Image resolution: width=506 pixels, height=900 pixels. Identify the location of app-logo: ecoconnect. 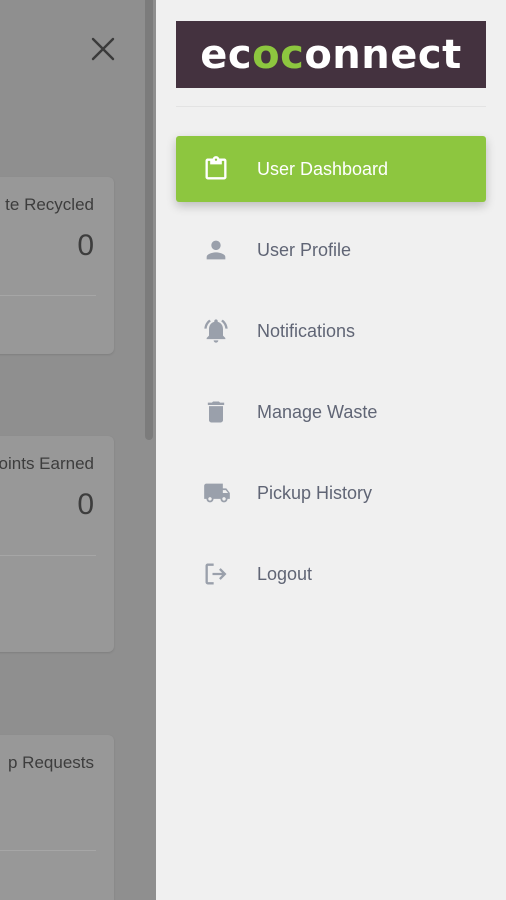
(331, 54).